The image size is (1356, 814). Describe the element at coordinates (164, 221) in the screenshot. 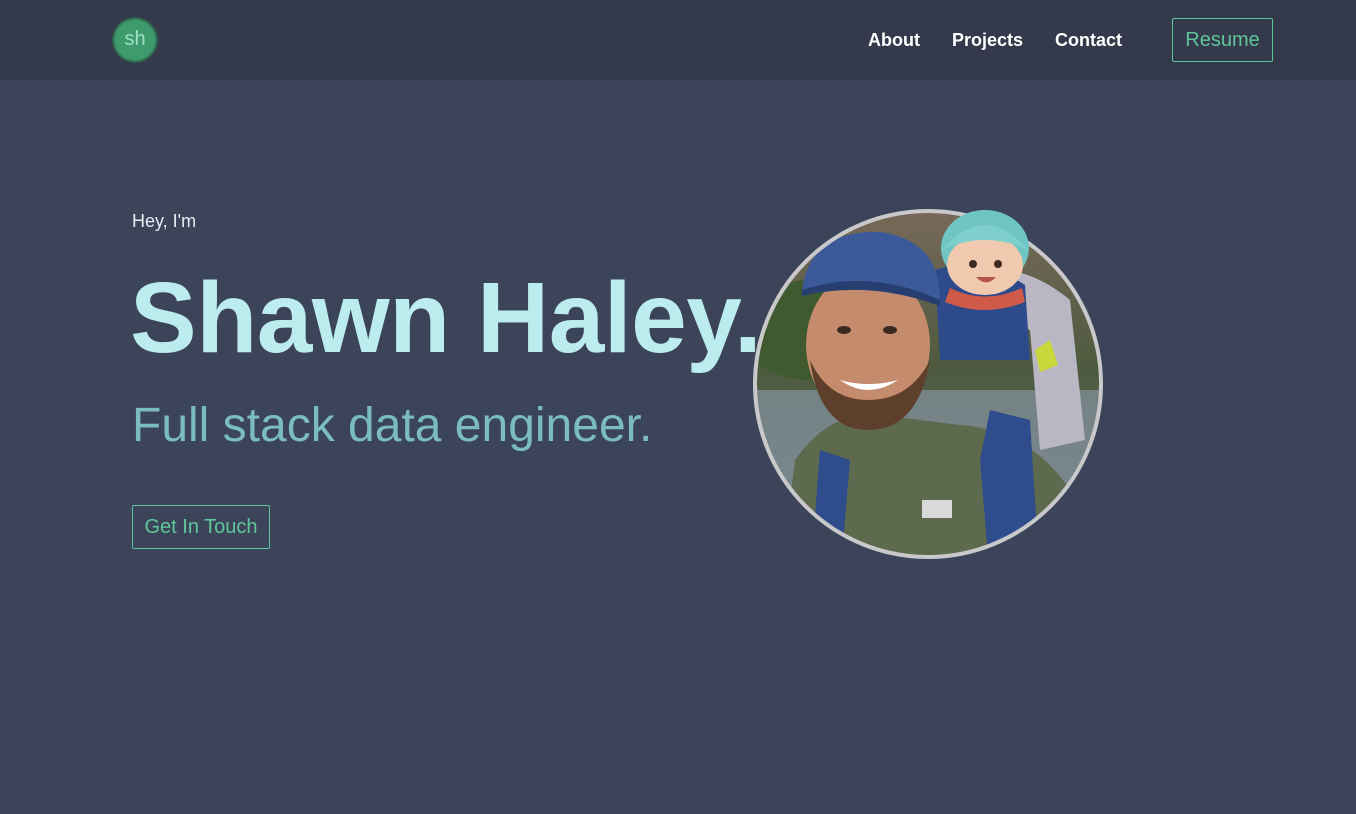

I see `hero-intro: Hey, I'm` at that location.